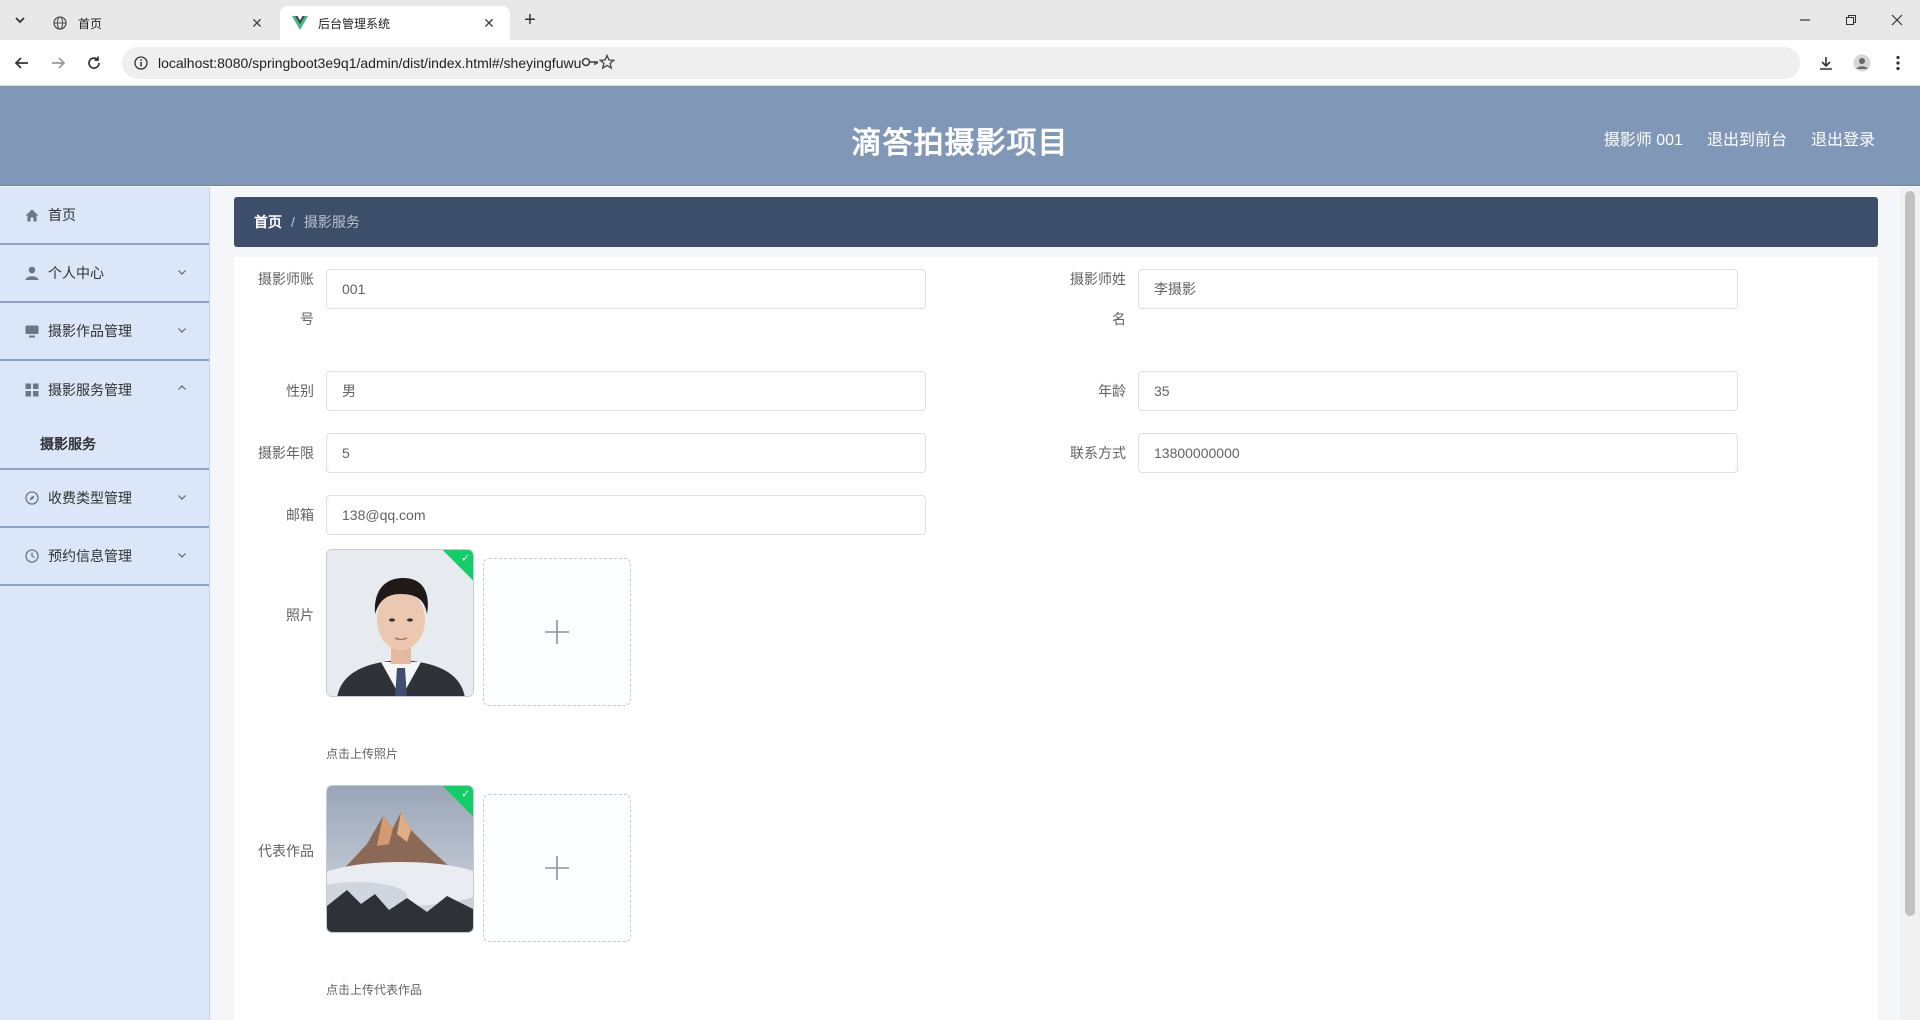 The height and width of the screenshot is (1020, 1920). What do you see at coordinates (104, 557) in the screenshot?
I see `sidebar-item-booking-management: 预约信息管理` at bounding box center [104, 557].